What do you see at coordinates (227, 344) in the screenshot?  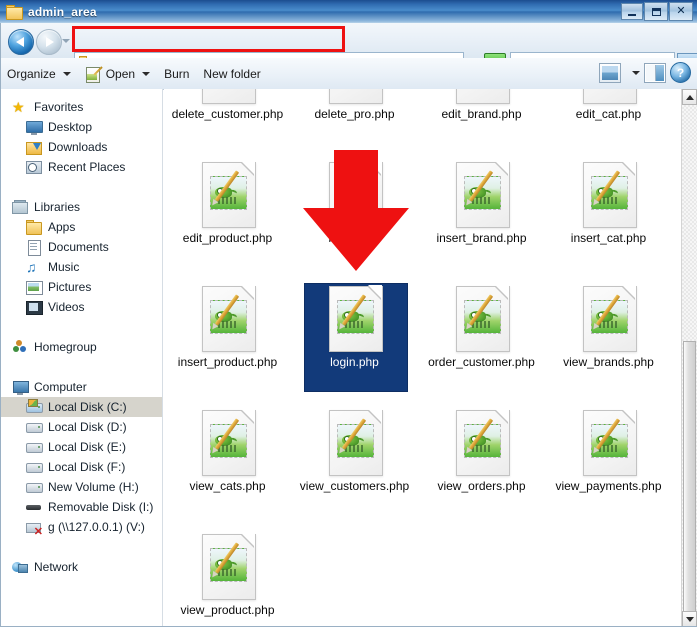 I see `file-item: insert_product.php` at bounding box center [227, 344].